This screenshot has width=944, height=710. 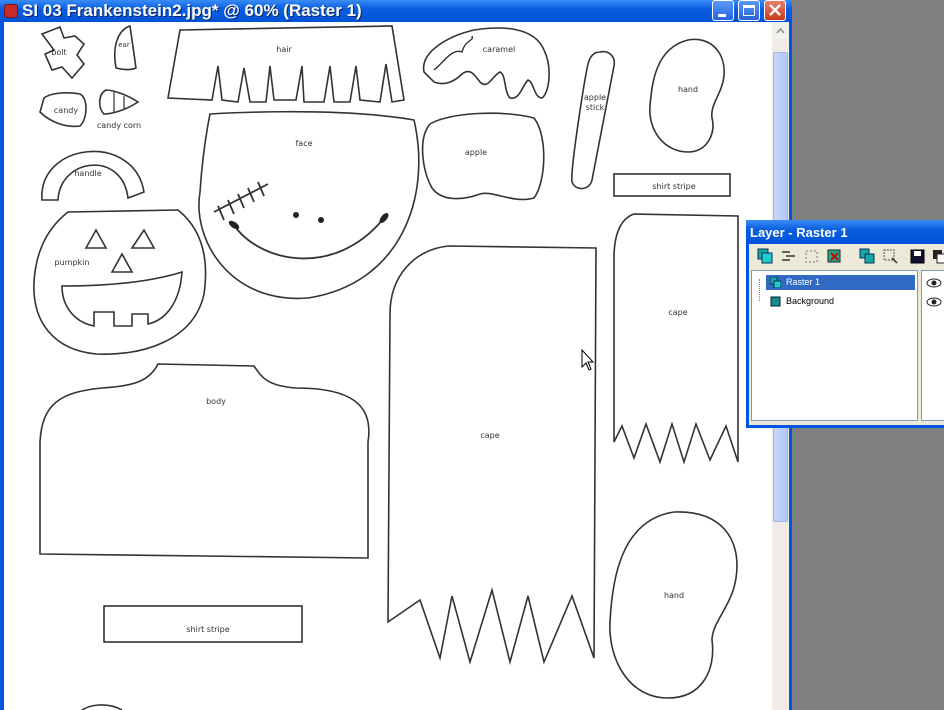 What do you see at coordinates (66, 110) in the screenshot?
I see `candy-label: candy` at bounding box center [66, 110].